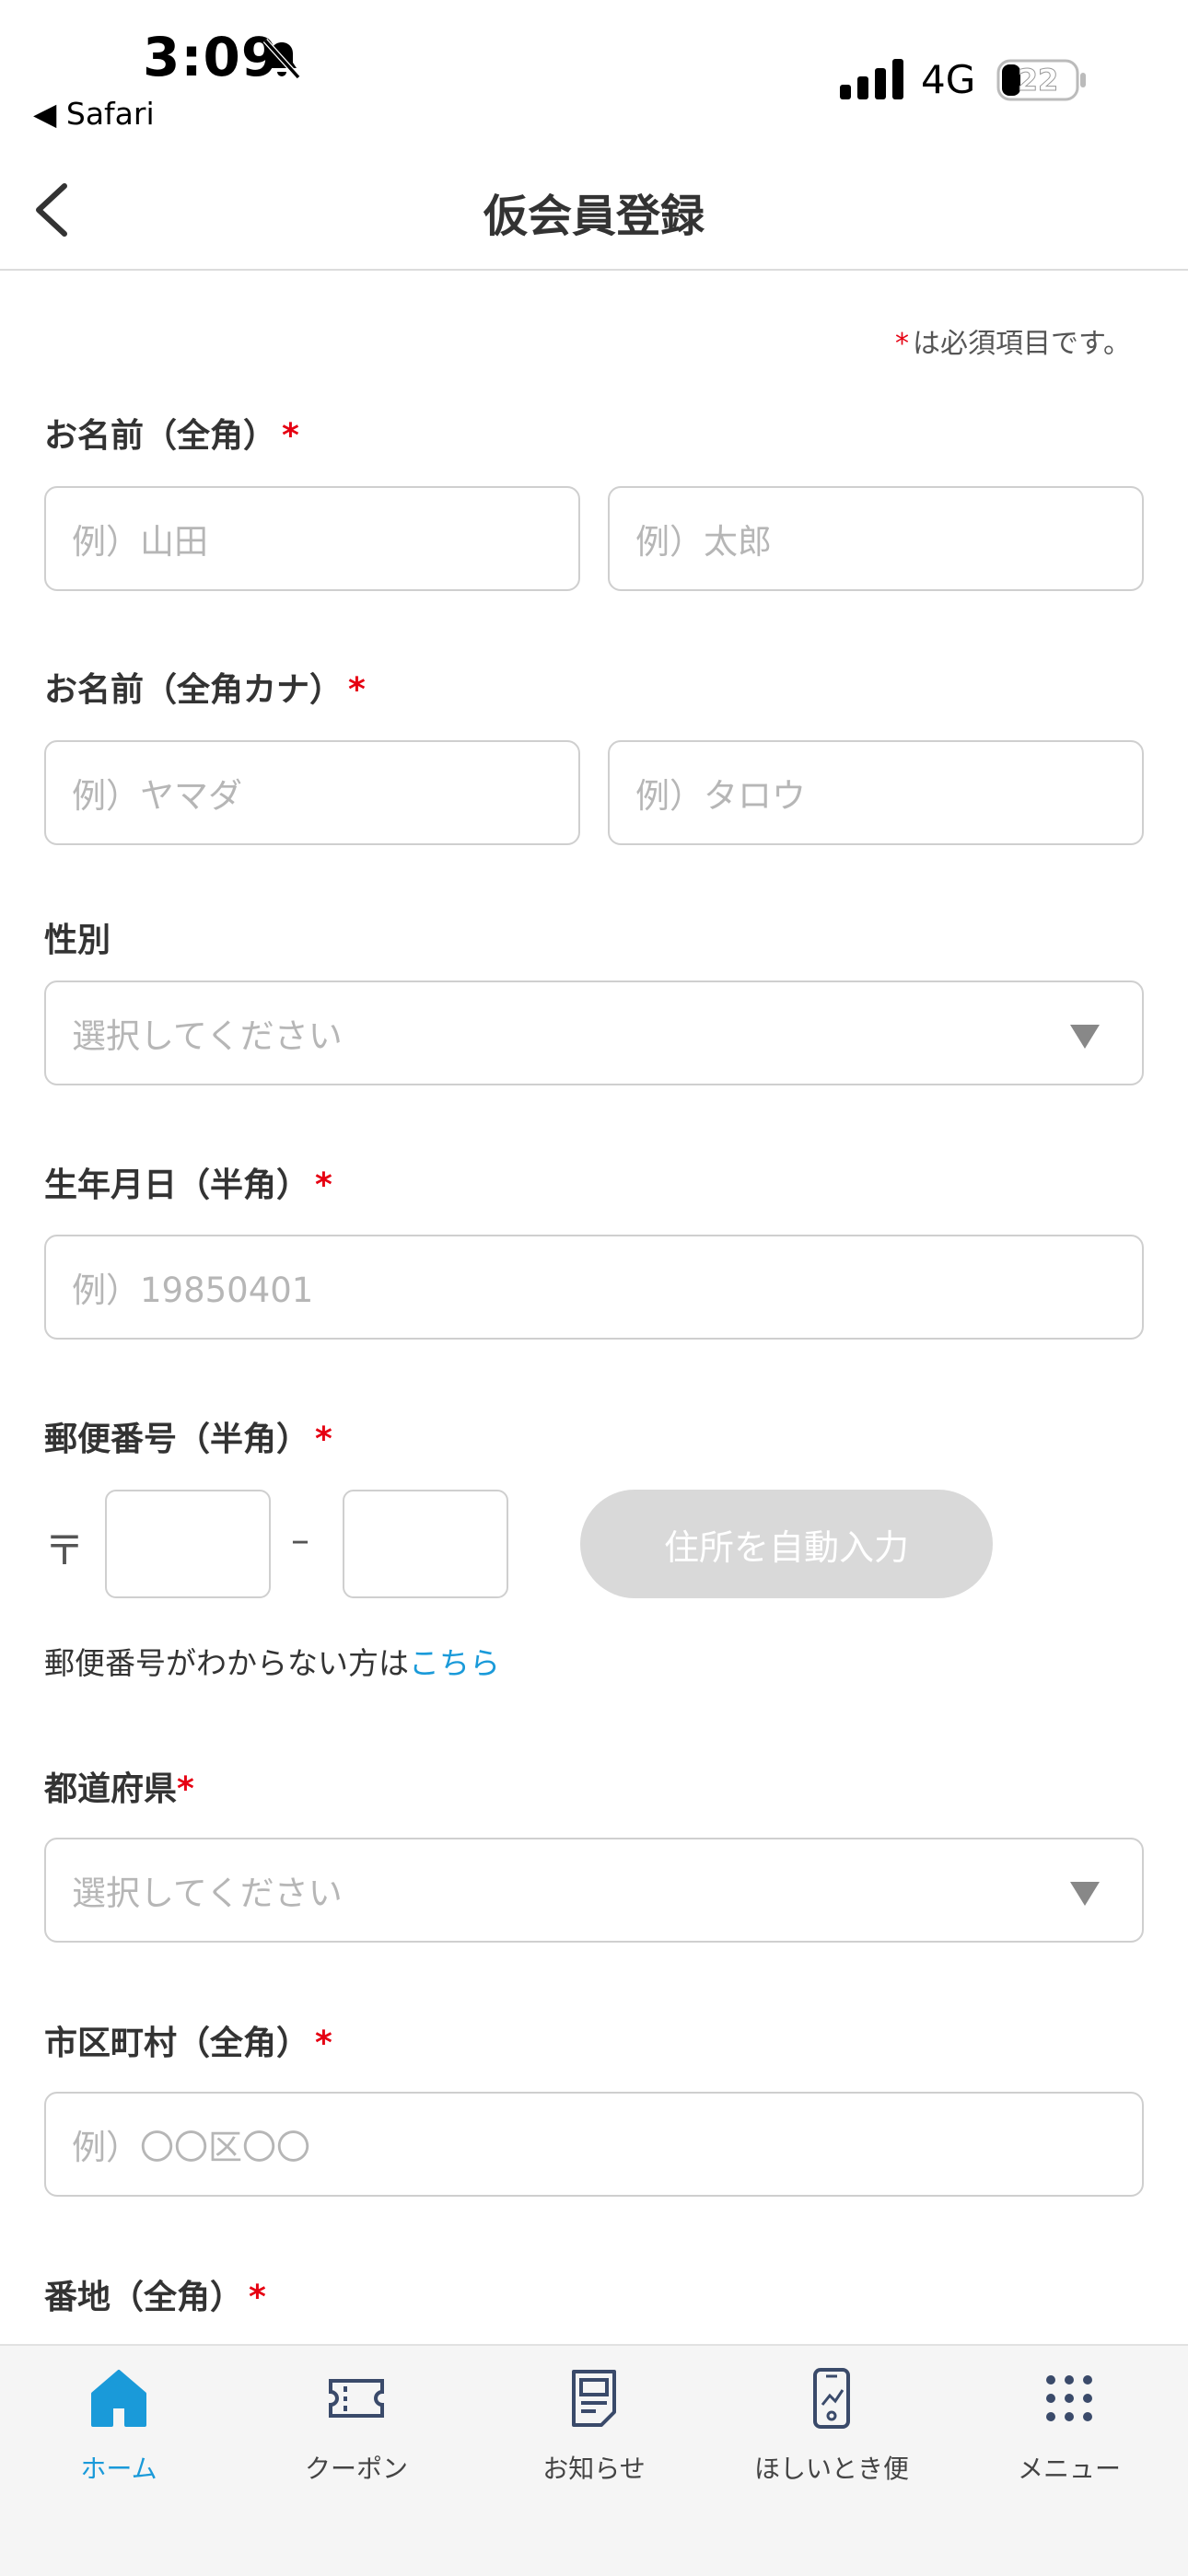  Describe the element at coordinates (312, 792) in the screenshot. I see `last-name-kana-input: 例）ヤマダ` at that location.